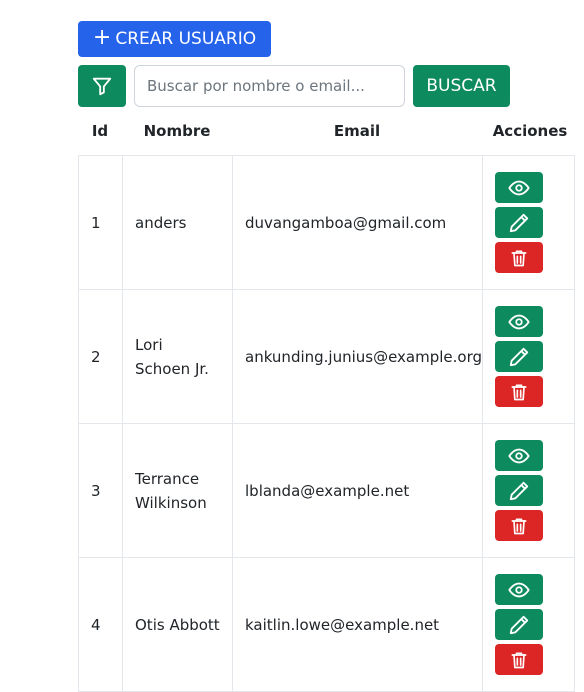 Image resolution: width=584 pixels, height=692 pixels. Describe the element at coordinates (100, 131) in the screenshot. I see `column-header-id: Id` at that location.